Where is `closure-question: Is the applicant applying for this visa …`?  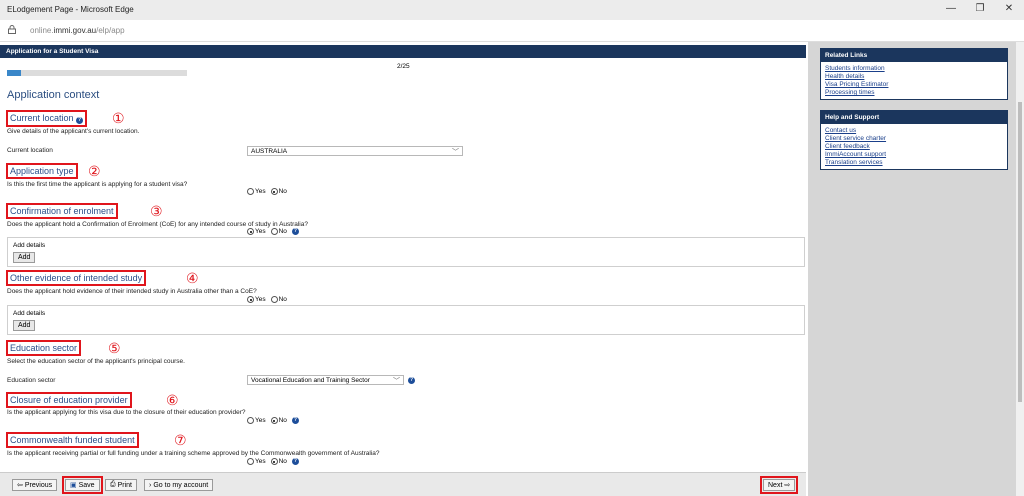 closure-question: Is the applicant applying for this visa … is located at coordinates (126, 412).